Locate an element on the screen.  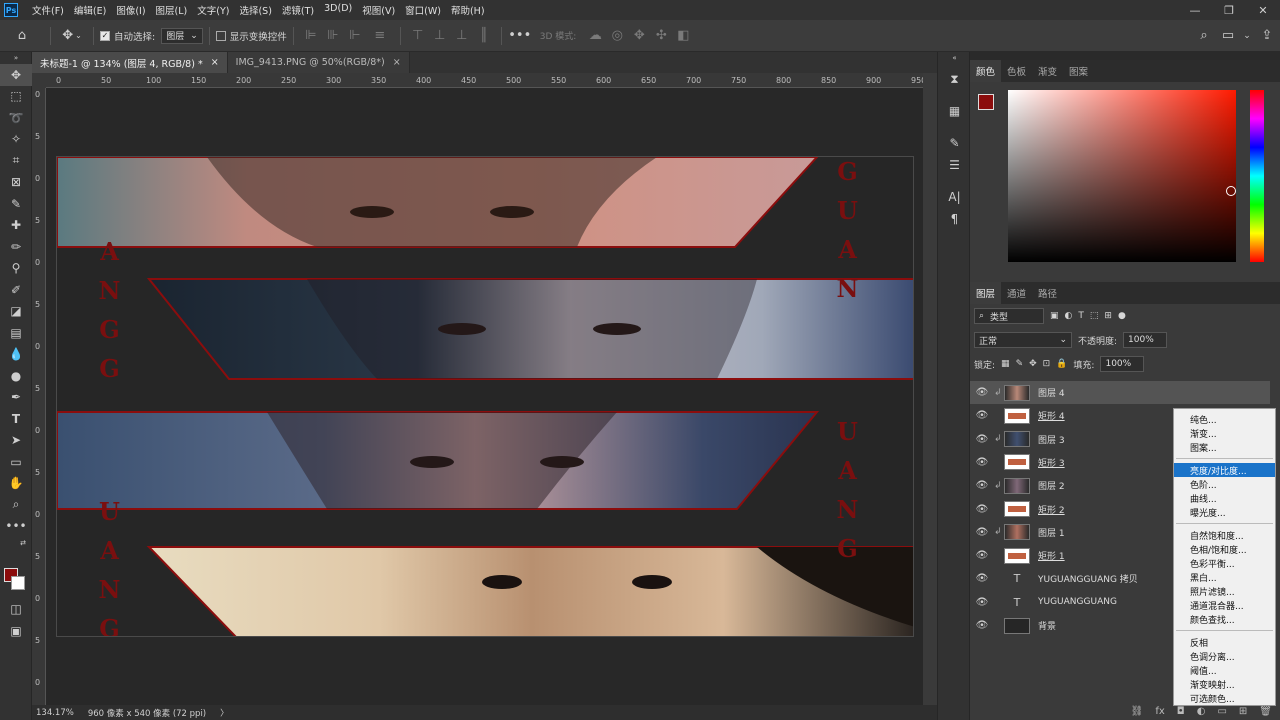
minimize-icon: — is located at coordinates (1195, 10).